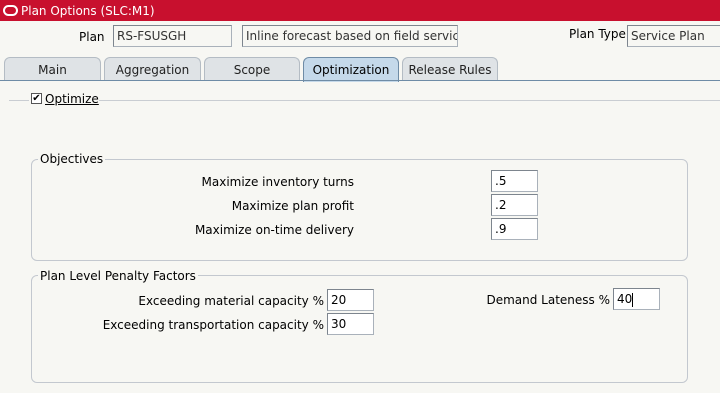 This screenshot has width=720, height=393. What do you see at coordinates (92, 37) in the screenshot?
I see `plan-label: Plan` at bounding box center [92, 37].